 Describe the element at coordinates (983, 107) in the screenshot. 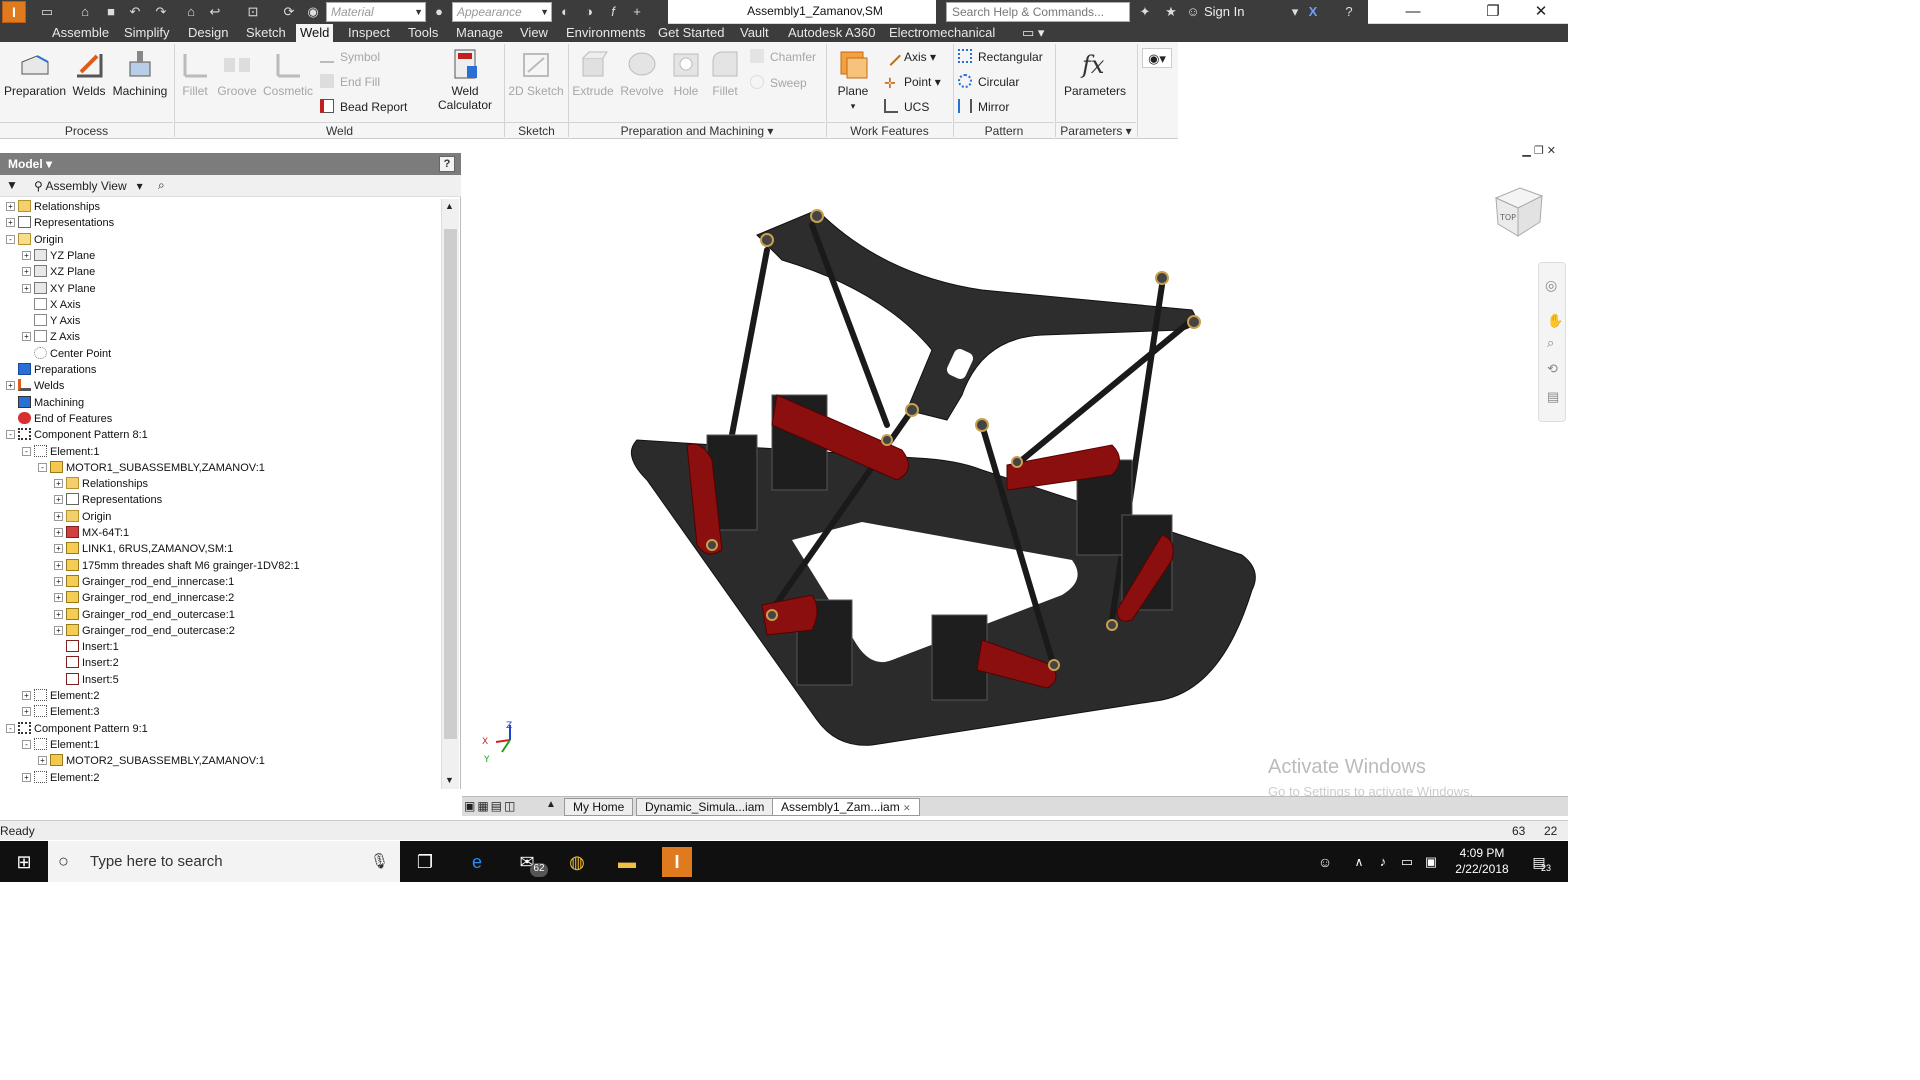

I see `mirror-button: Mirror` at that location.